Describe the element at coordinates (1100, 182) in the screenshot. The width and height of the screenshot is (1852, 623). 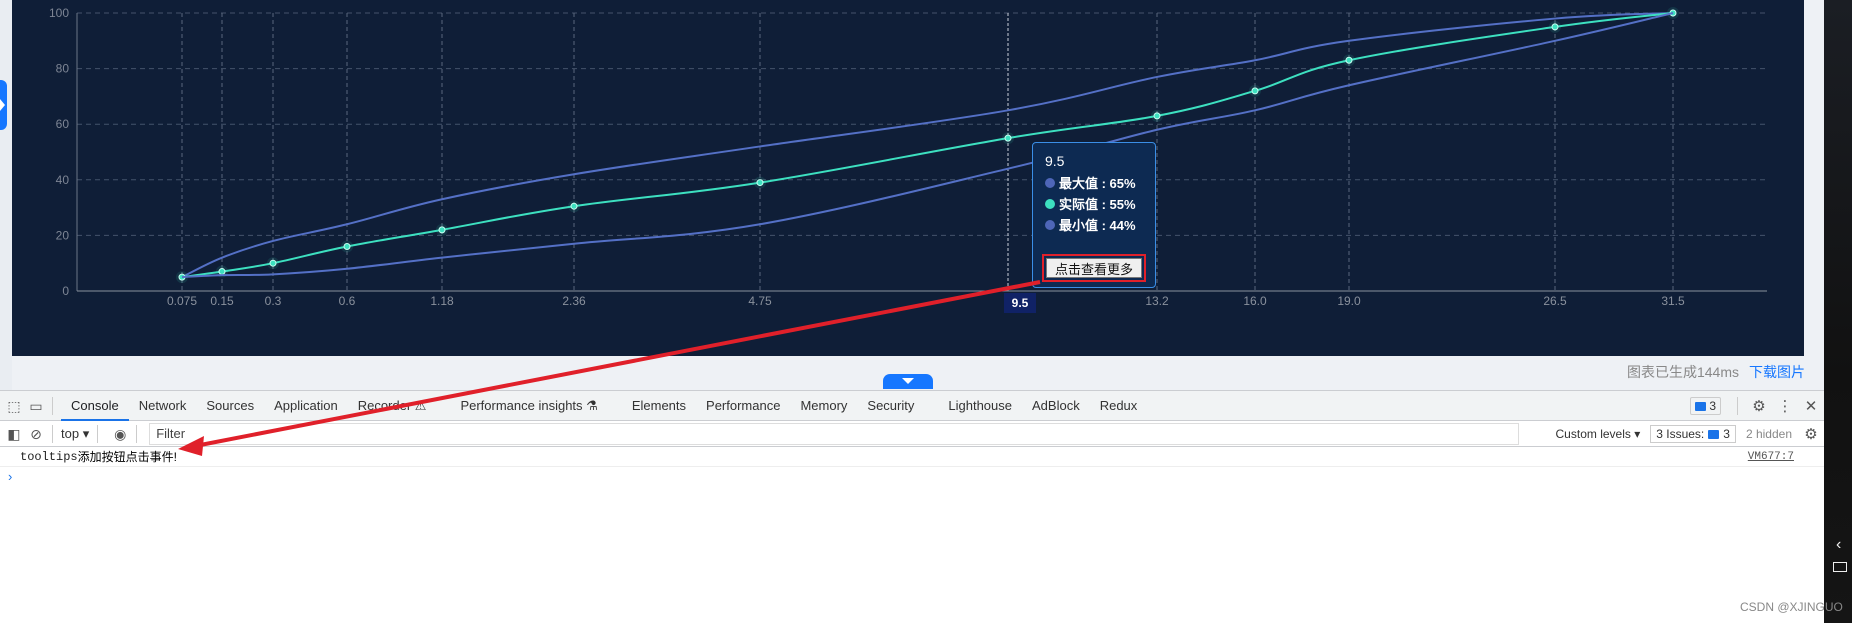
I see `tooltip-row-max: 最大值 : 65%` at that location.